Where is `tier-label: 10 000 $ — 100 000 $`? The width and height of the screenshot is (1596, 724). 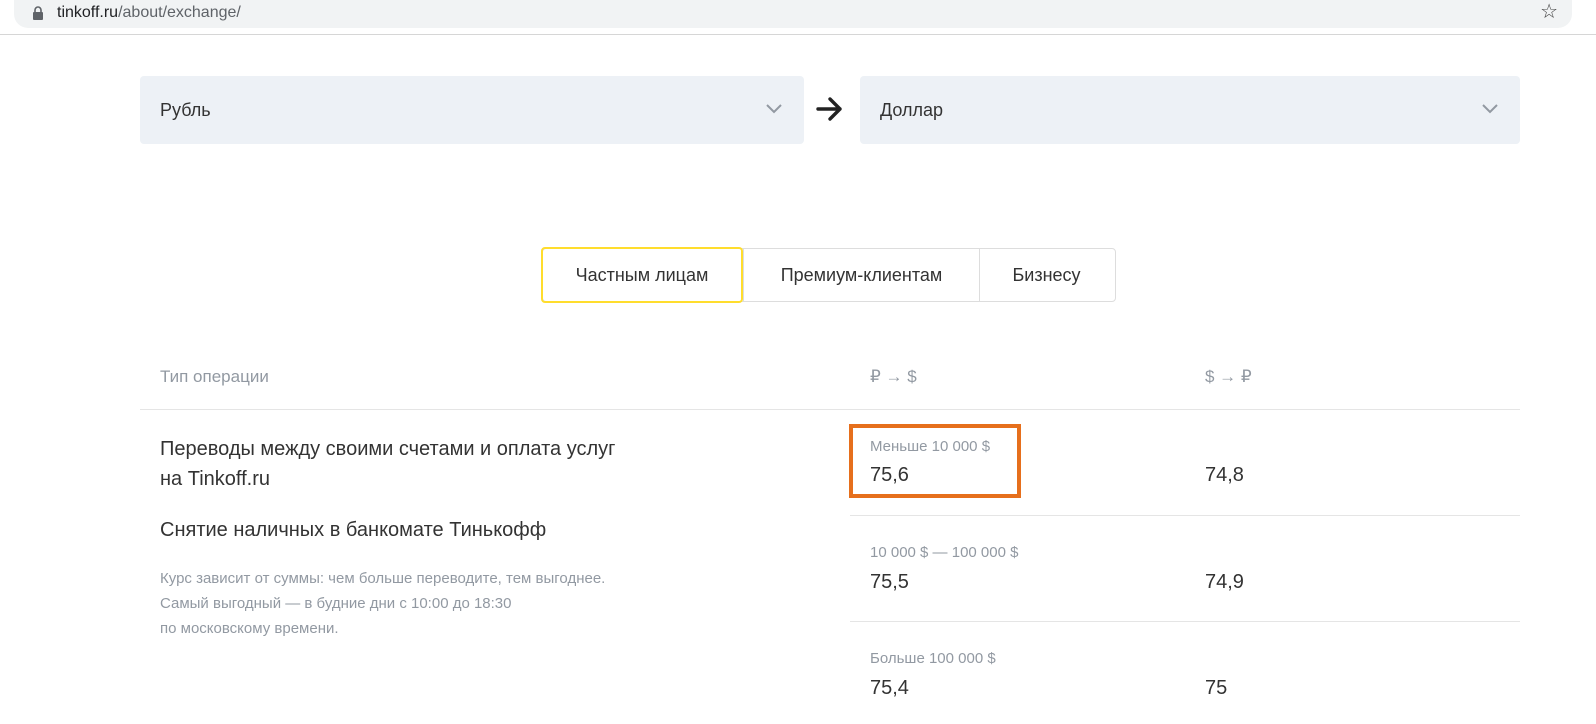 tier-label: 10 000 $ — 100 000 $ is located at coordinates (944, 552).